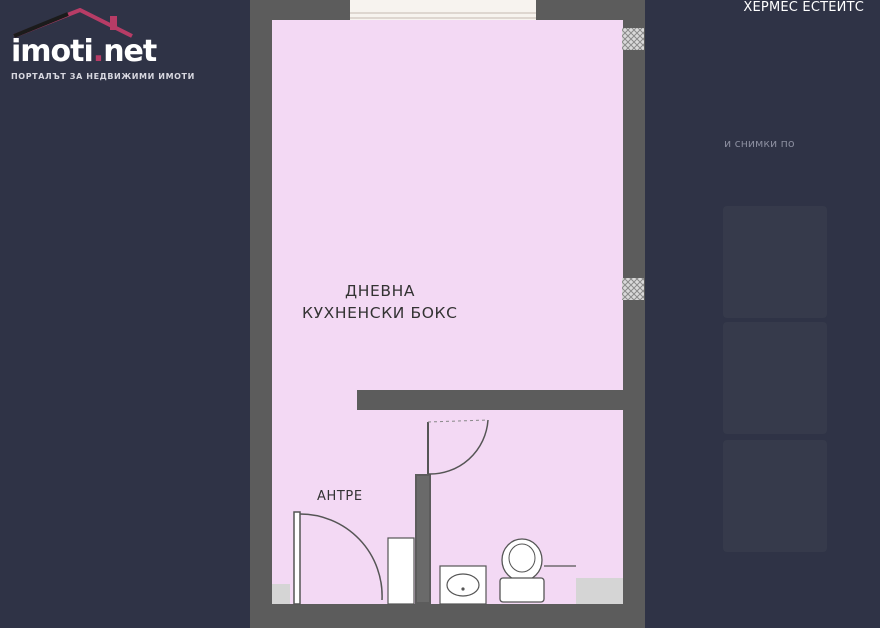  Describe the element at coordinates (759, 143) in the screenshot. I see `sidebar-caption: и снимки по` at that location.